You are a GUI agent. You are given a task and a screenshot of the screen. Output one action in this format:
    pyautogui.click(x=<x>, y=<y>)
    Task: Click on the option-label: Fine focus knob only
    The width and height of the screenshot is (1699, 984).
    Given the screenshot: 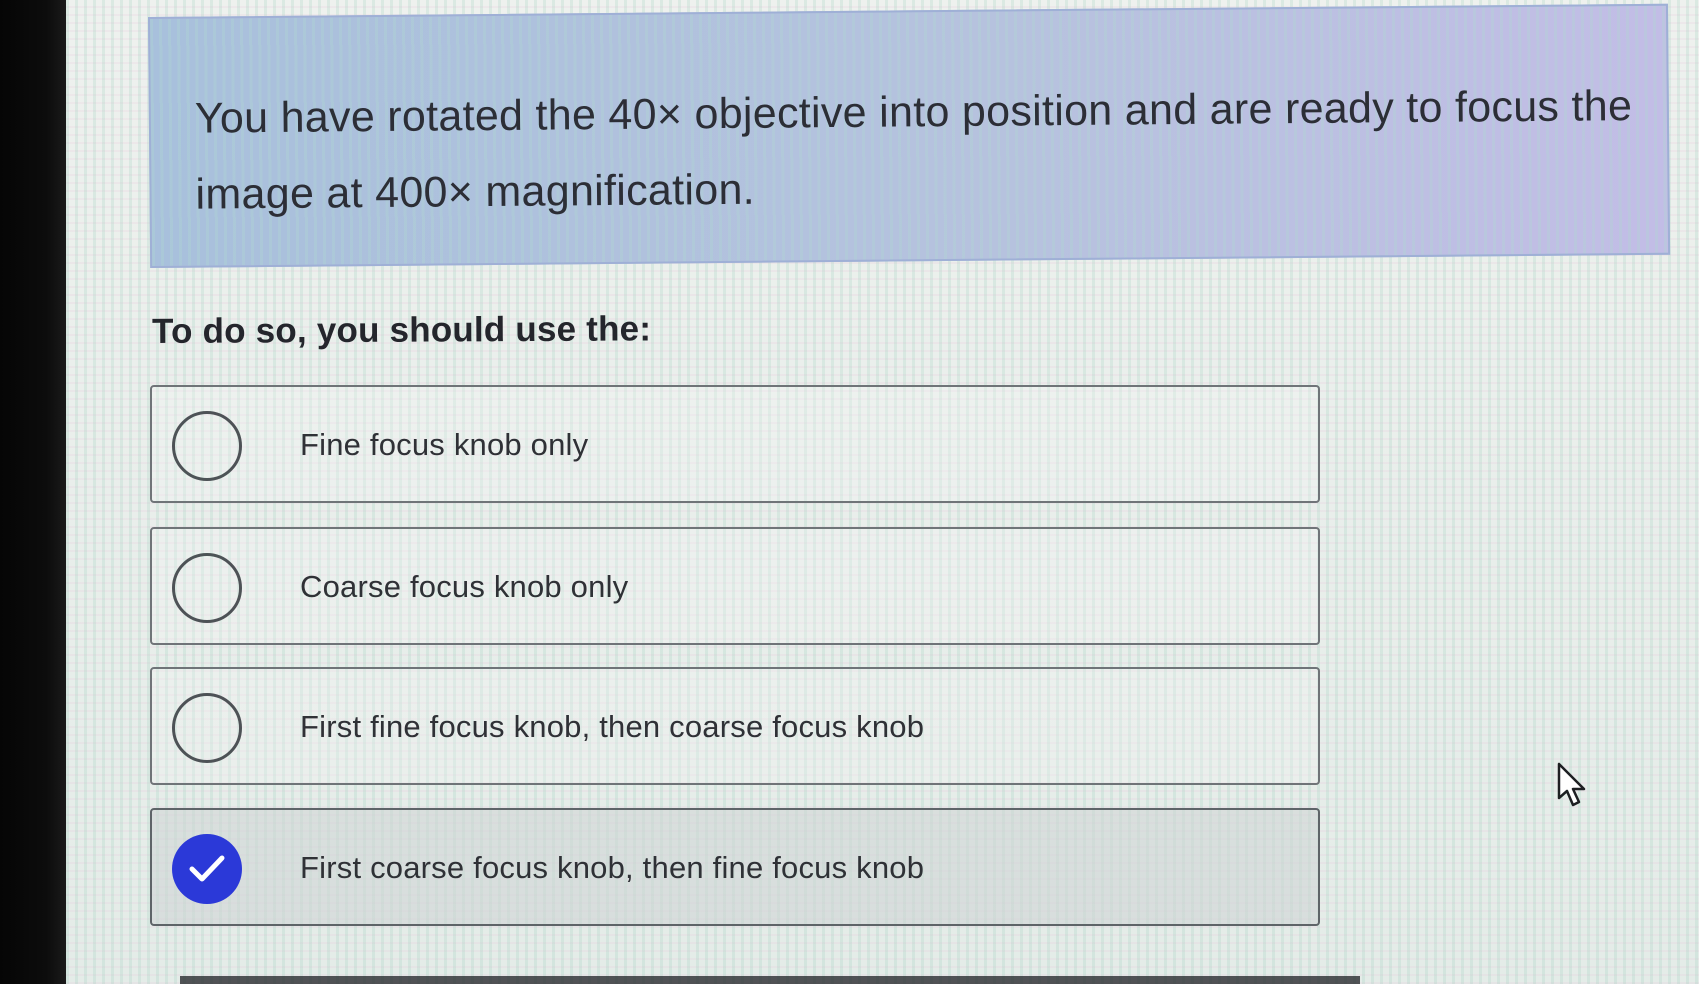 What is the action you would take?
    pyautogui.click(x=444, y=444)
    